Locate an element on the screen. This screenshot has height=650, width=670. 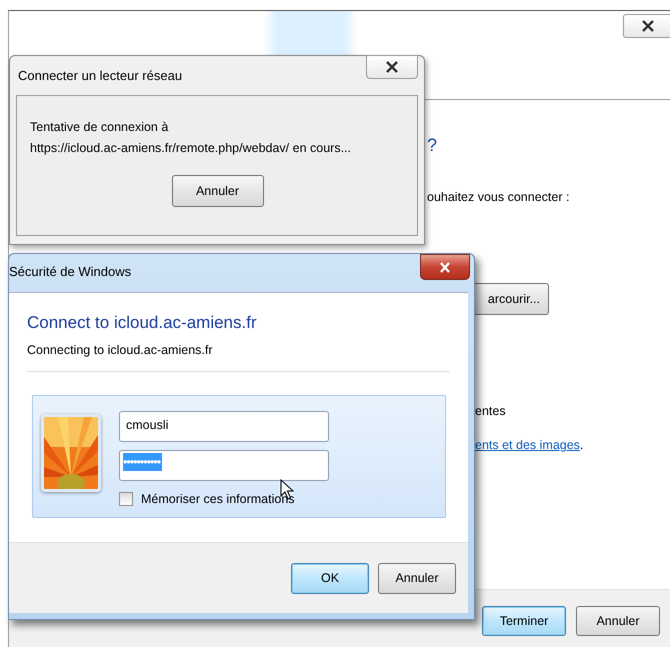
finish-button: Terminer is located at coordinates (524, 621).